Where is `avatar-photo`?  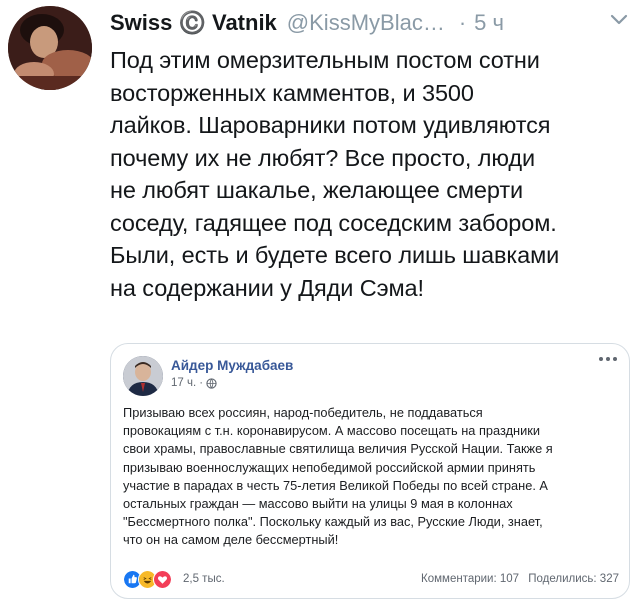
avatar-photo is located at coordinates (50, 48).